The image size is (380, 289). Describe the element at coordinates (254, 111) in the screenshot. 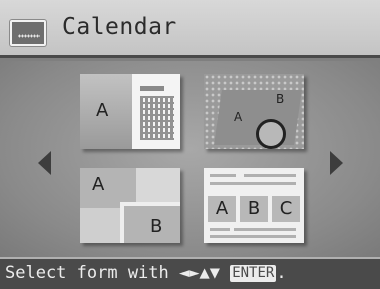

I see `layout-option-2: A B` at that location.